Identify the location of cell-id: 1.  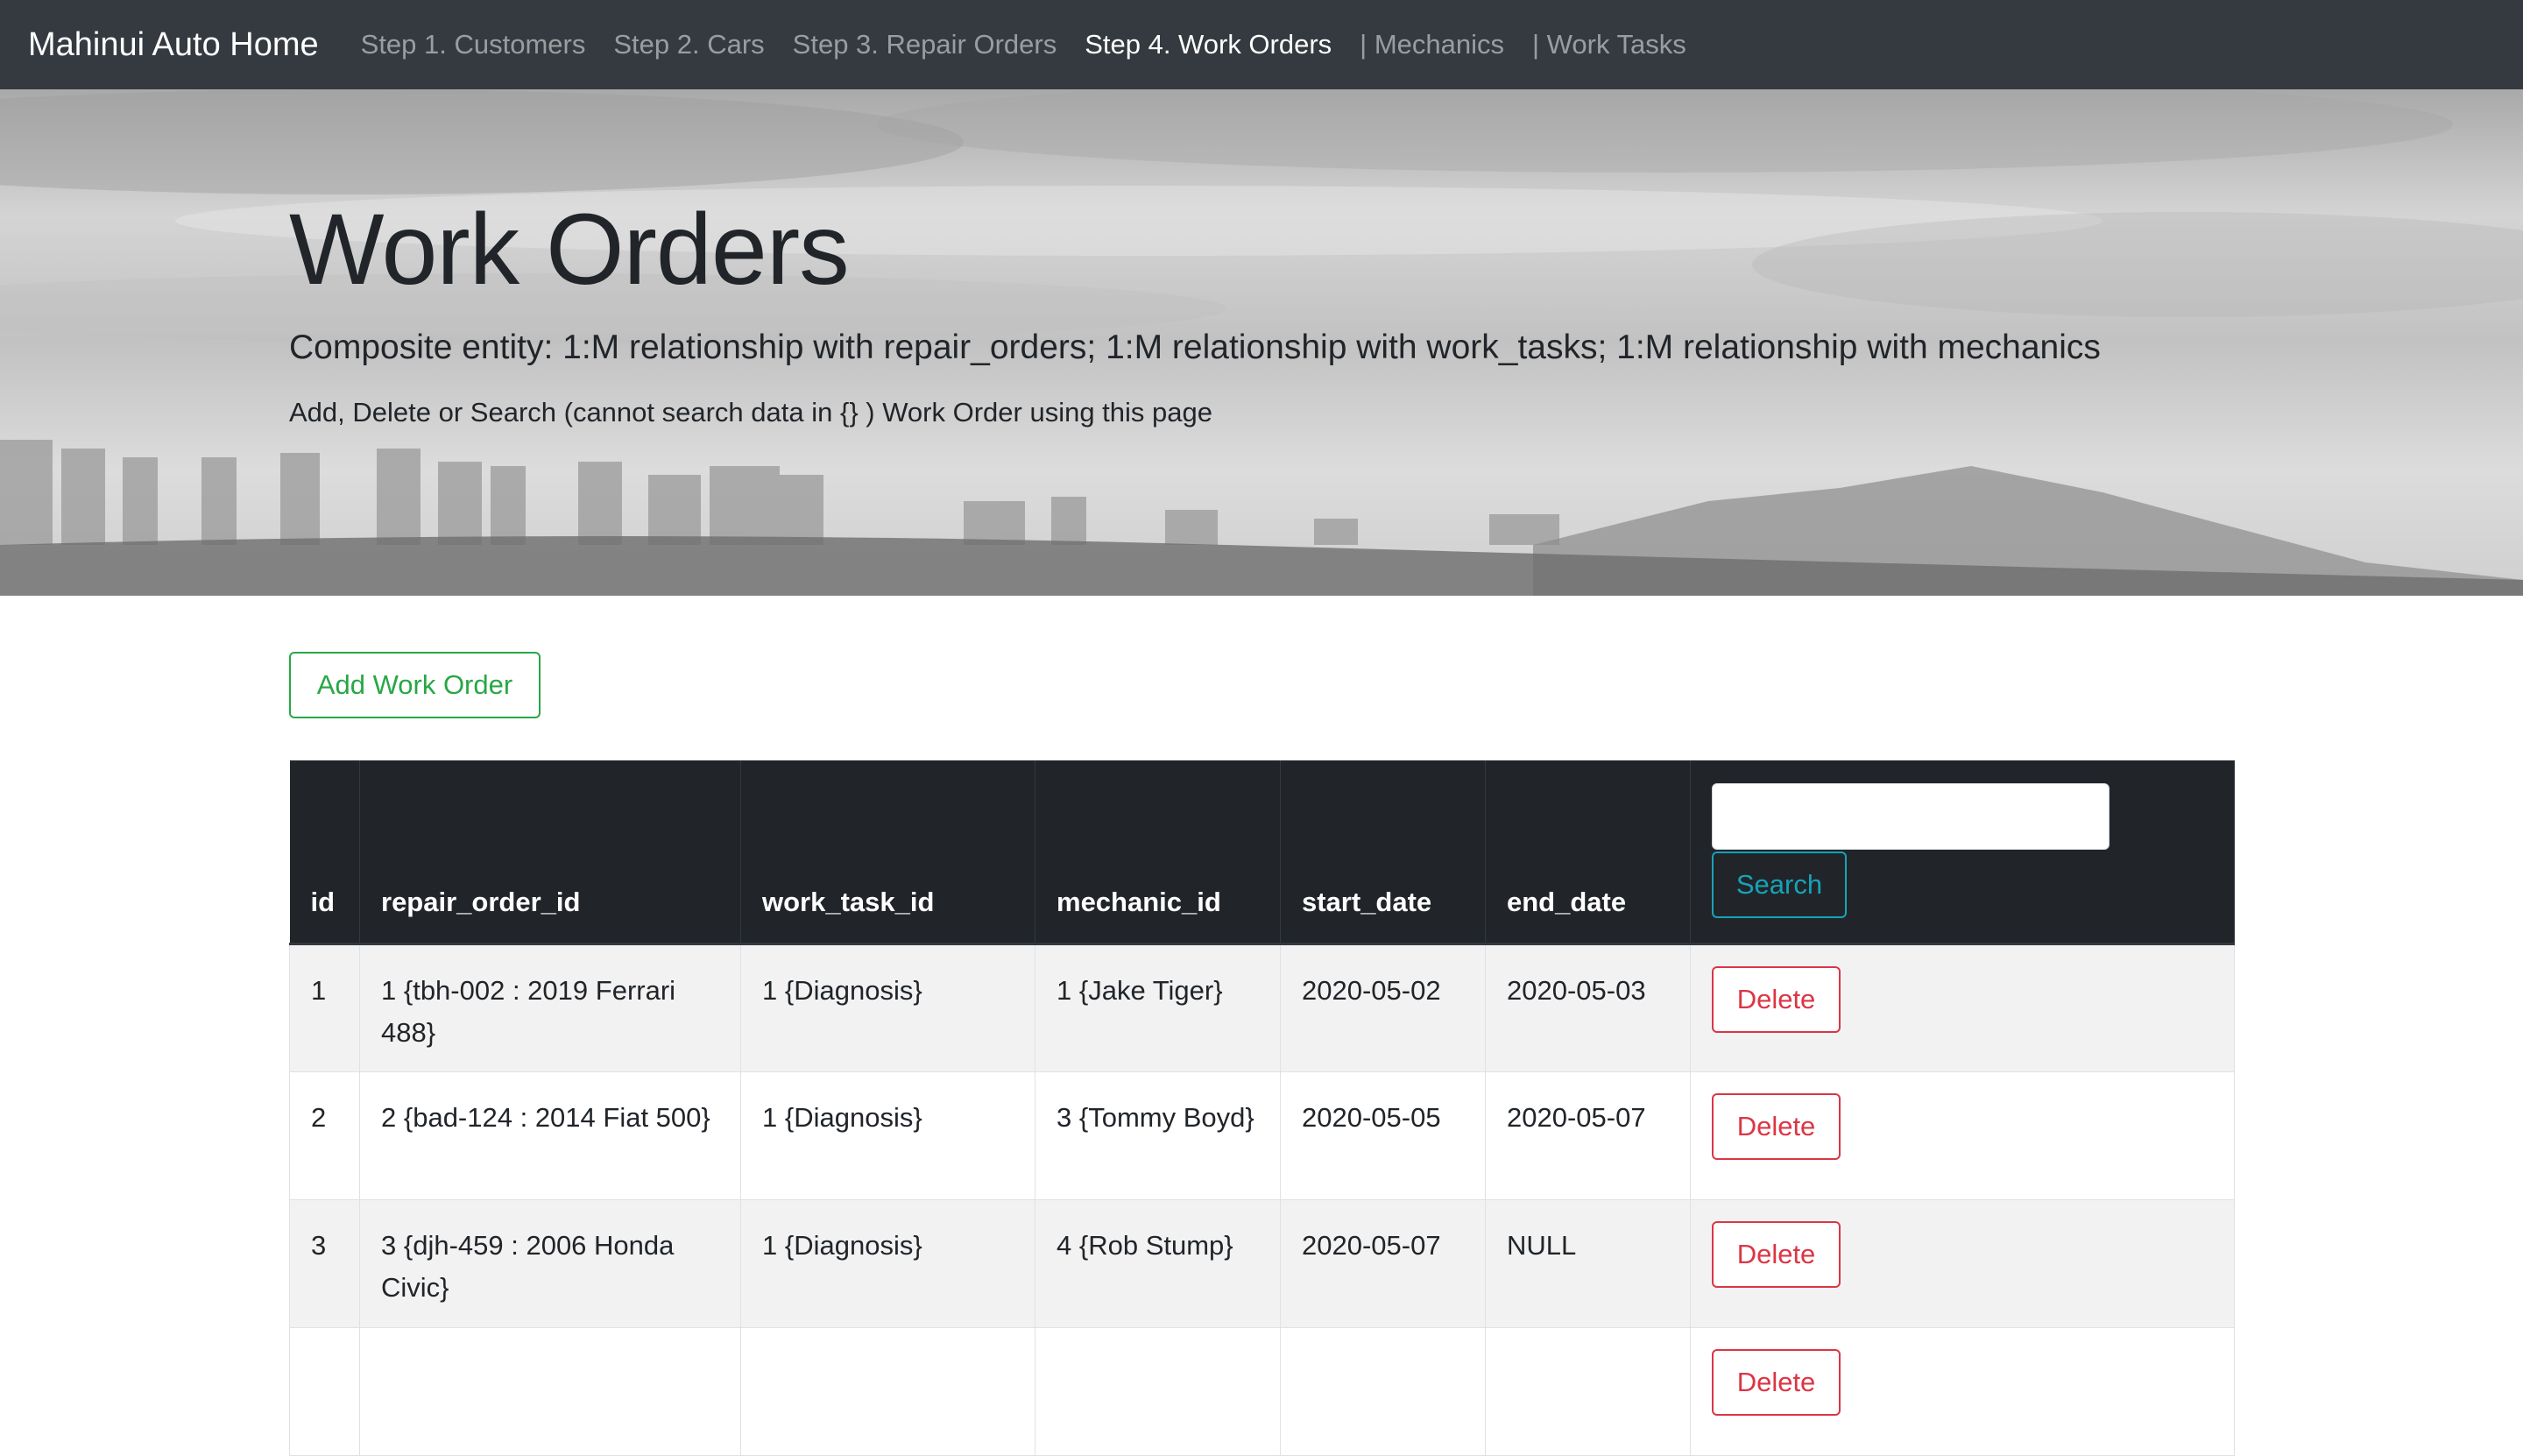
(324, 1008).